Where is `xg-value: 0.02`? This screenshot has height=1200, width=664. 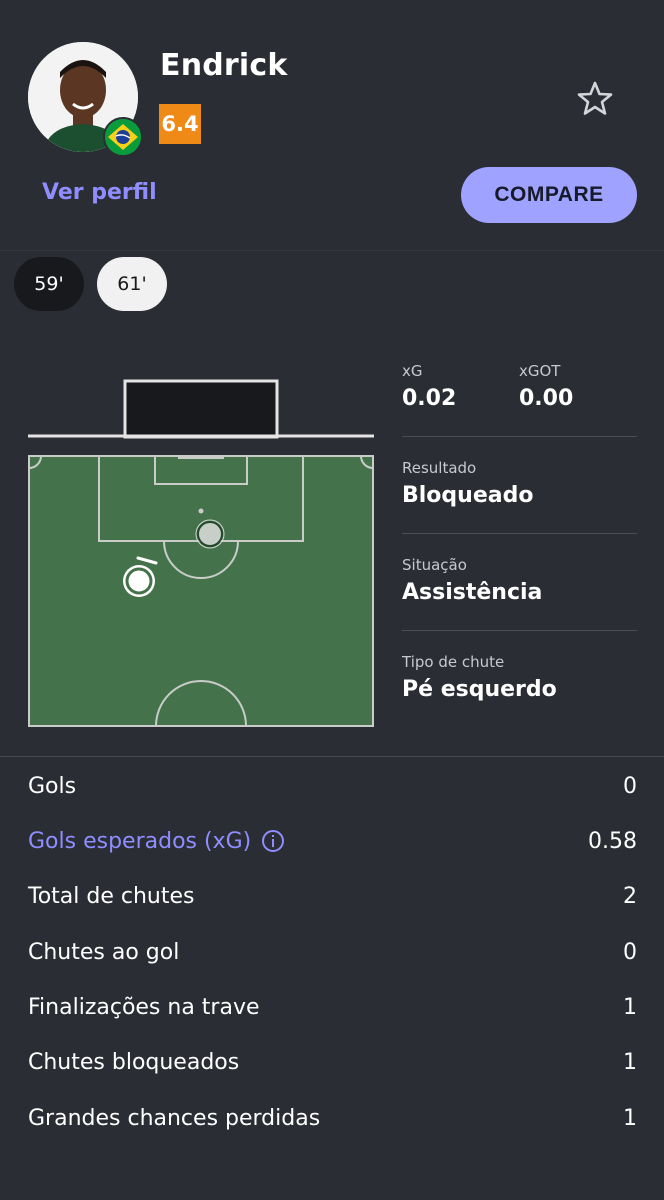 xg-value: 0.02 is located at coordinates (429, 398).